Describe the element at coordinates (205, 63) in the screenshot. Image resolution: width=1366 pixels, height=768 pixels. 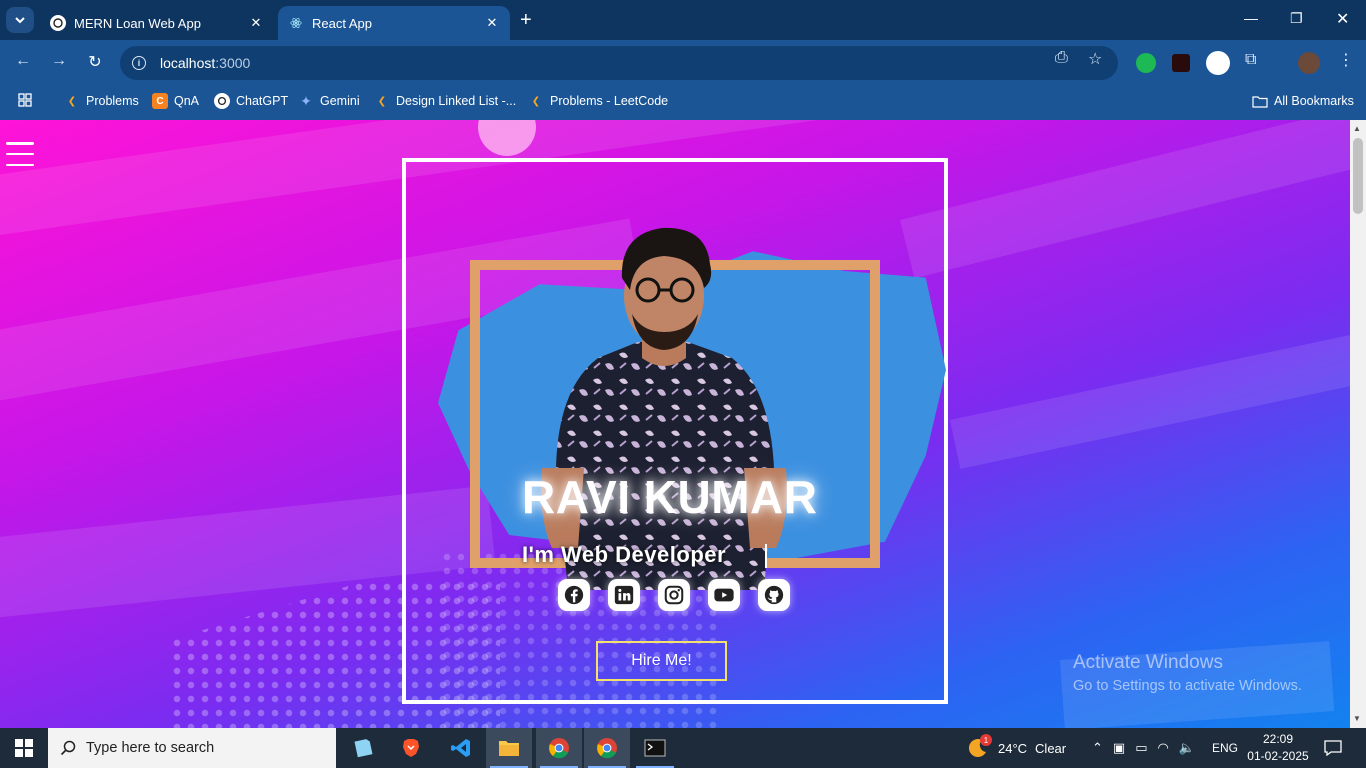
I see `url-text: localhost:3000` at that location.